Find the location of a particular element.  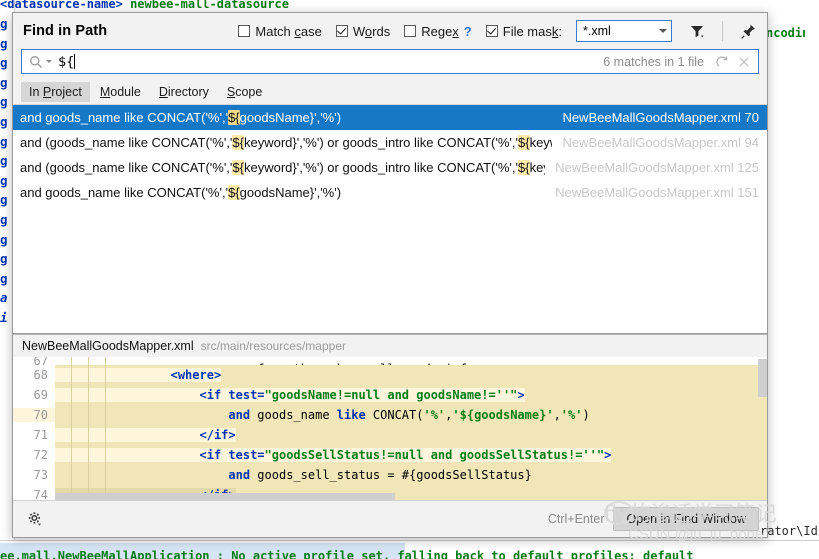

words-label: Words is located at coordinates (371, 31).